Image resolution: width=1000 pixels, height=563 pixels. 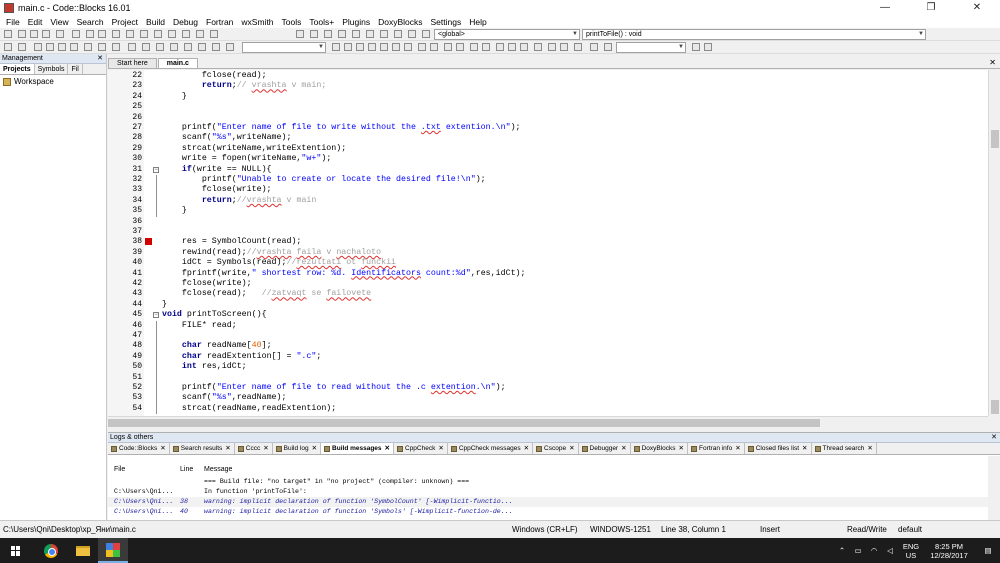 I want to click on line-number: 30, so click(x=125, y=159).